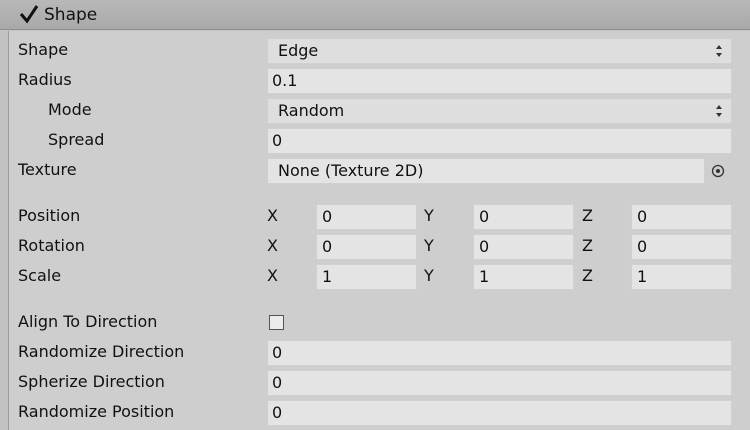  I want to click on radius-field: 0.1, so click(499, 81).